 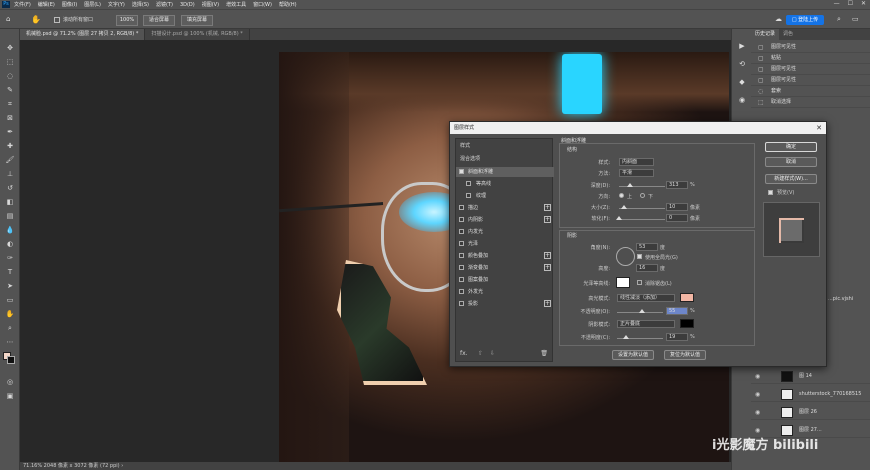 I want to click on quick-mask-icon: ◎, so click(x=10, y=382).